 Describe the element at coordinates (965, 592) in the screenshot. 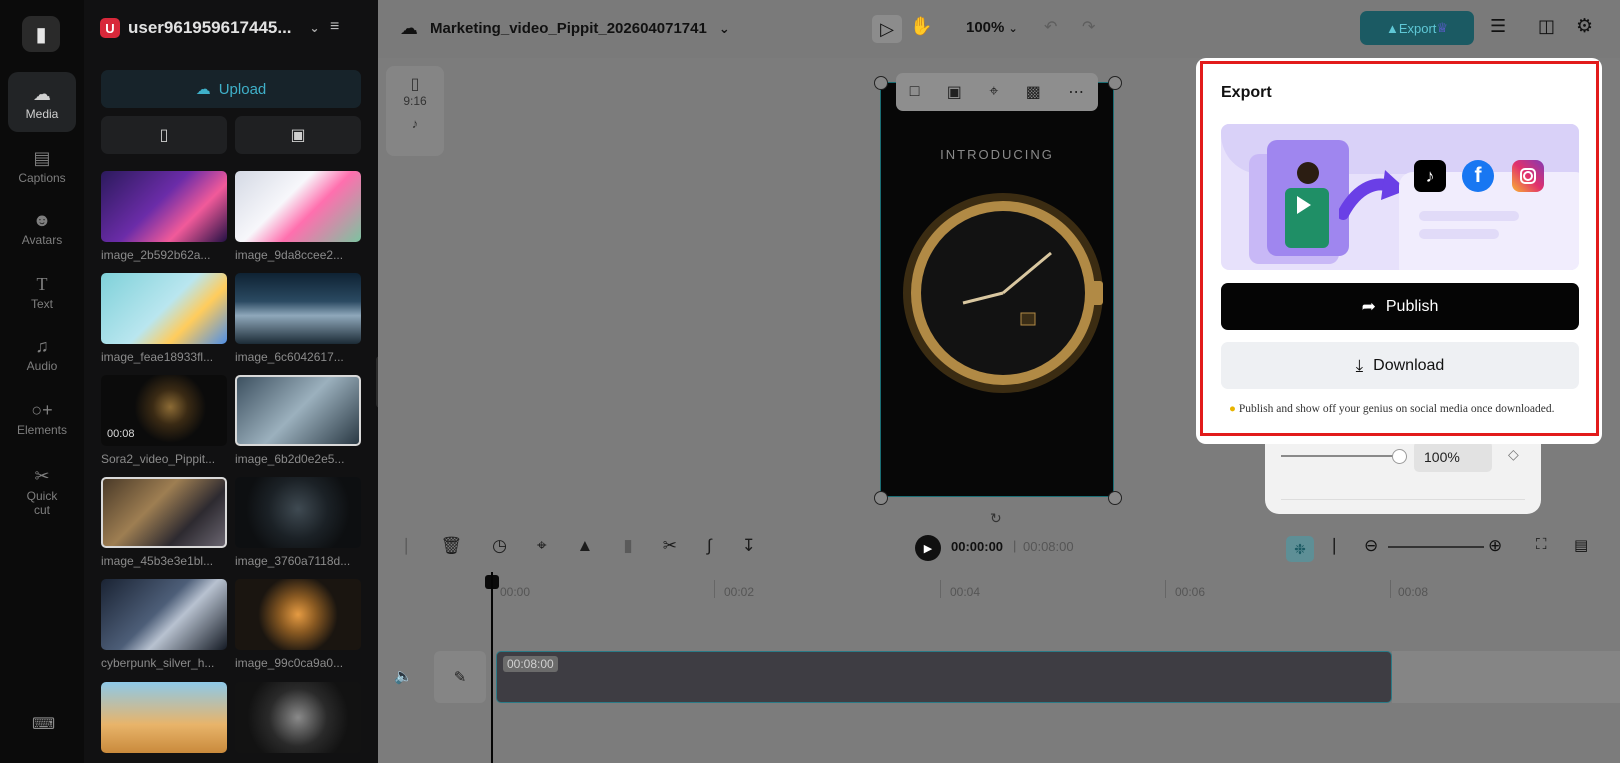

I see `ruler-label: 00:04` at that location.